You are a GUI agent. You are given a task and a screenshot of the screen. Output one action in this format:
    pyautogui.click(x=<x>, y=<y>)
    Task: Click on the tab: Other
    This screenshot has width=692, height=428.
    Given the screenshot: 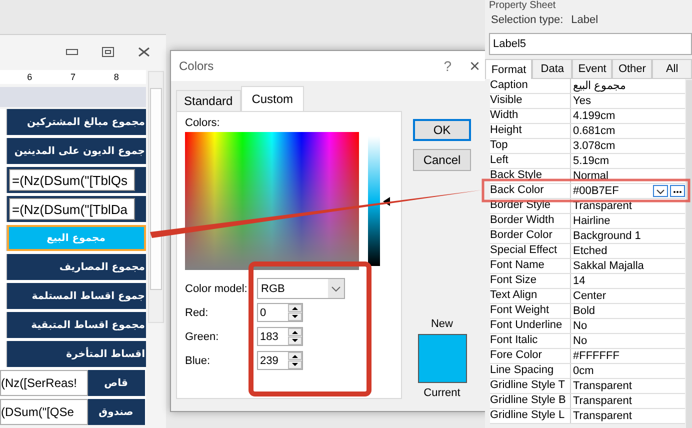 What is the action you would take?
    pyautogui.click(x=632, y=69)
    